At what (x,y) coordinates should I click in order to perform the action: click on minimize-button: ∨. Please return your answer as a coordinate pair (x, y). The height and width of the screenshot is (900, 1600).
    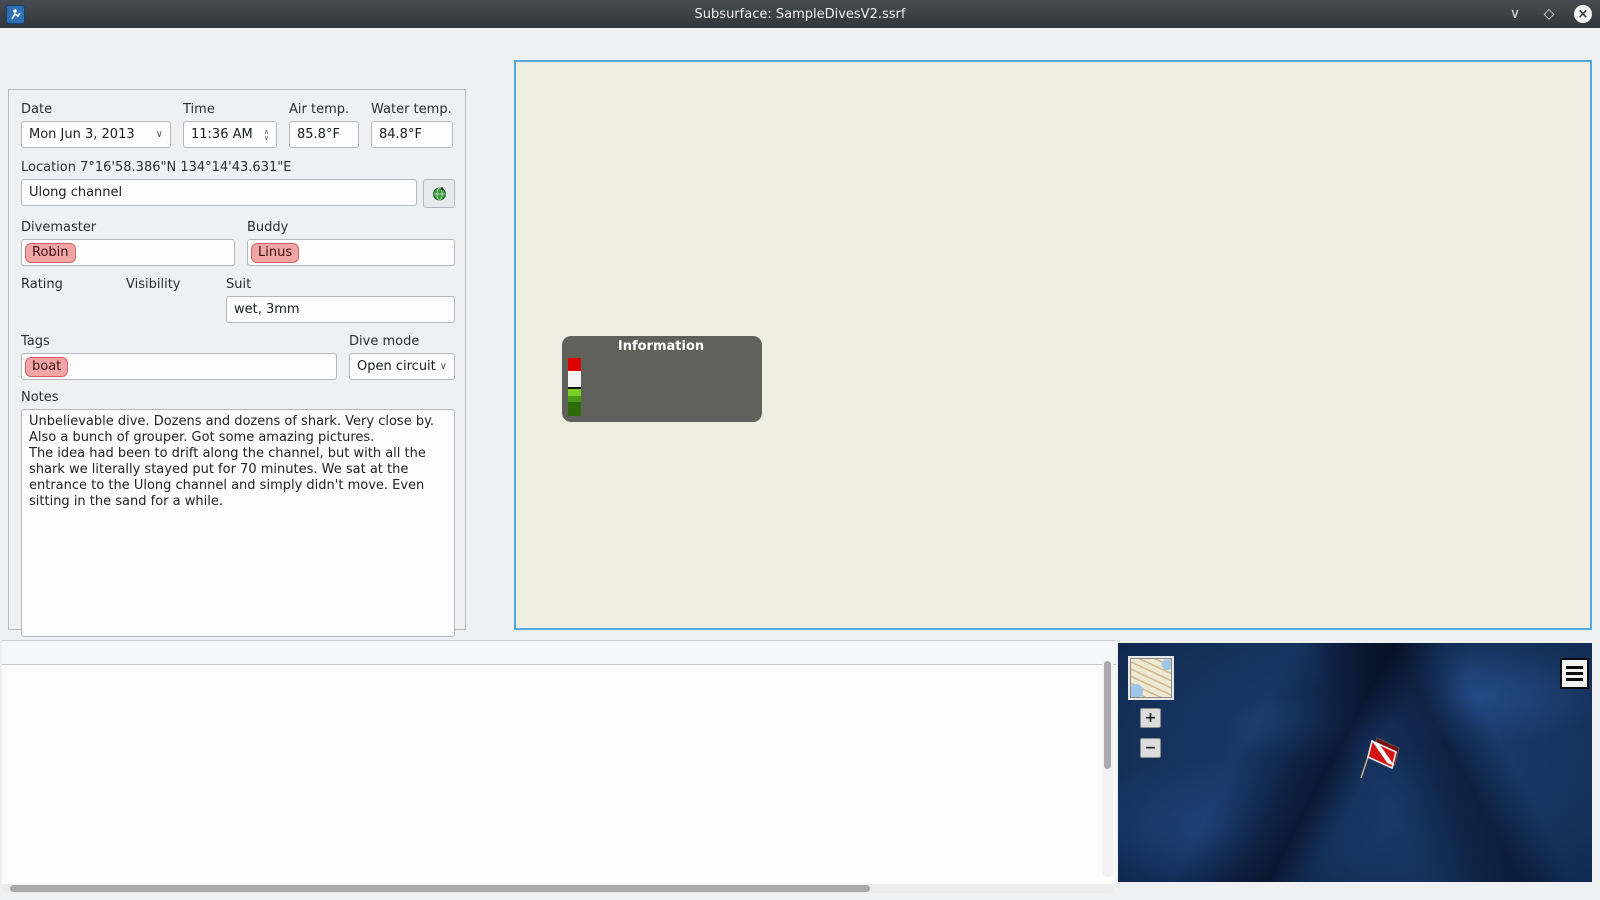
    Looking at the image, I should click on (1515, 14).